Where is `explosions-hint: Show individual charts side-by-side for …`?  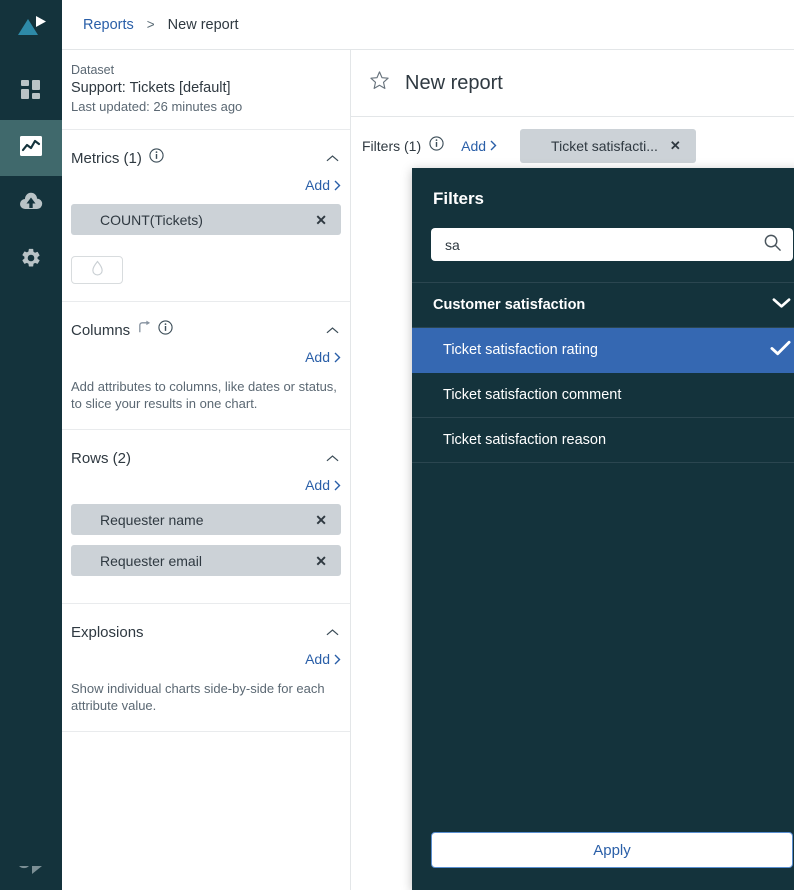 explosions-hint: Show individual charts side-by-side for … is located at coordinates (198, 697).